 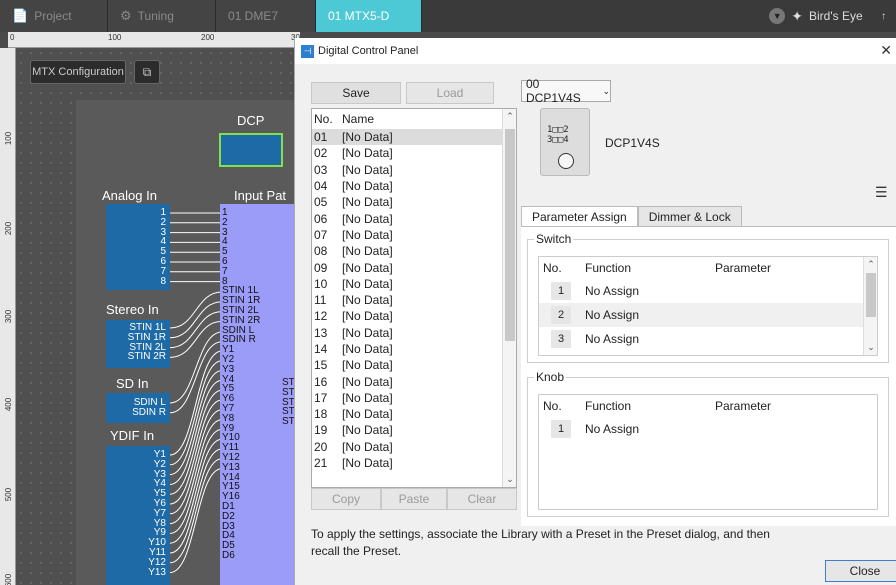 What do you see at coordinates (414, 398) in the screenshot?
I see `list-item: 17 [No Data]` at bounding box center [414, 398].